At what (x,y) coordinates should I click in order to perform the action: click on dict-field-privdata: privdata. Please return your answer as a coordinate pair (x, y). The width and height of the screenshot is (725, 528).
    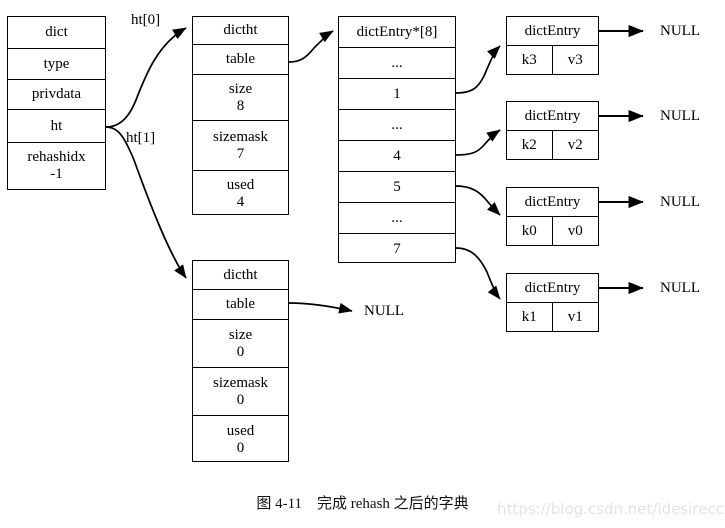
    Looking at the image, I should click on (56, 95).